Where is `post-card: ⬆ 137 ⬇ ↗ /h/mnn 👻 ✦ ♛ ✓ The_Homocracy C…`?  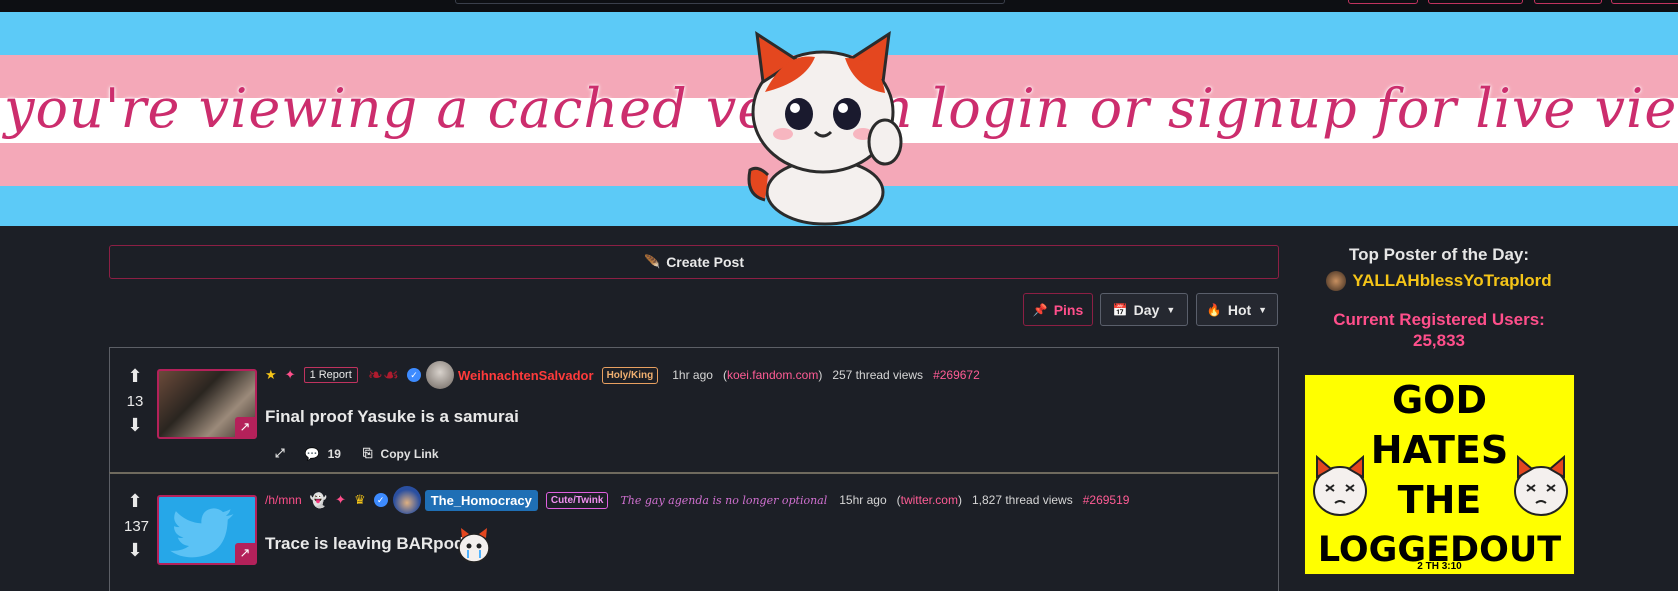 post-card: ⬆ 137 ⬇ ↗ /h/mnn 👻 ✦ ♛ ✓ The_Homocracy C… is located at coordinates (694, 531).